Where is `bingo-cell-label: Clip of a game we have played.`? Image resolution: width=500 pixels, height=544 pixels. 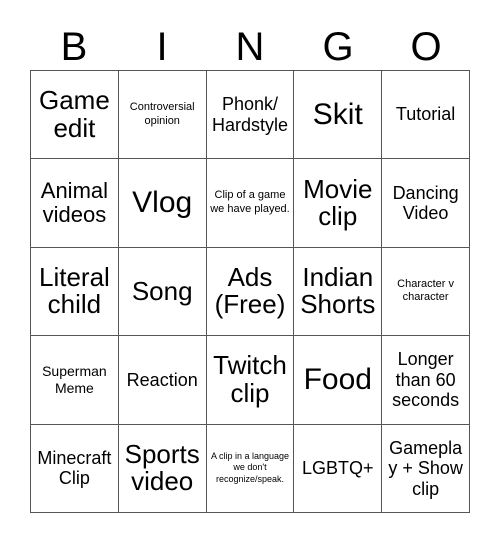
bingo-cell-label: Clip of a game we have played. is located at coordinates (250, 202).